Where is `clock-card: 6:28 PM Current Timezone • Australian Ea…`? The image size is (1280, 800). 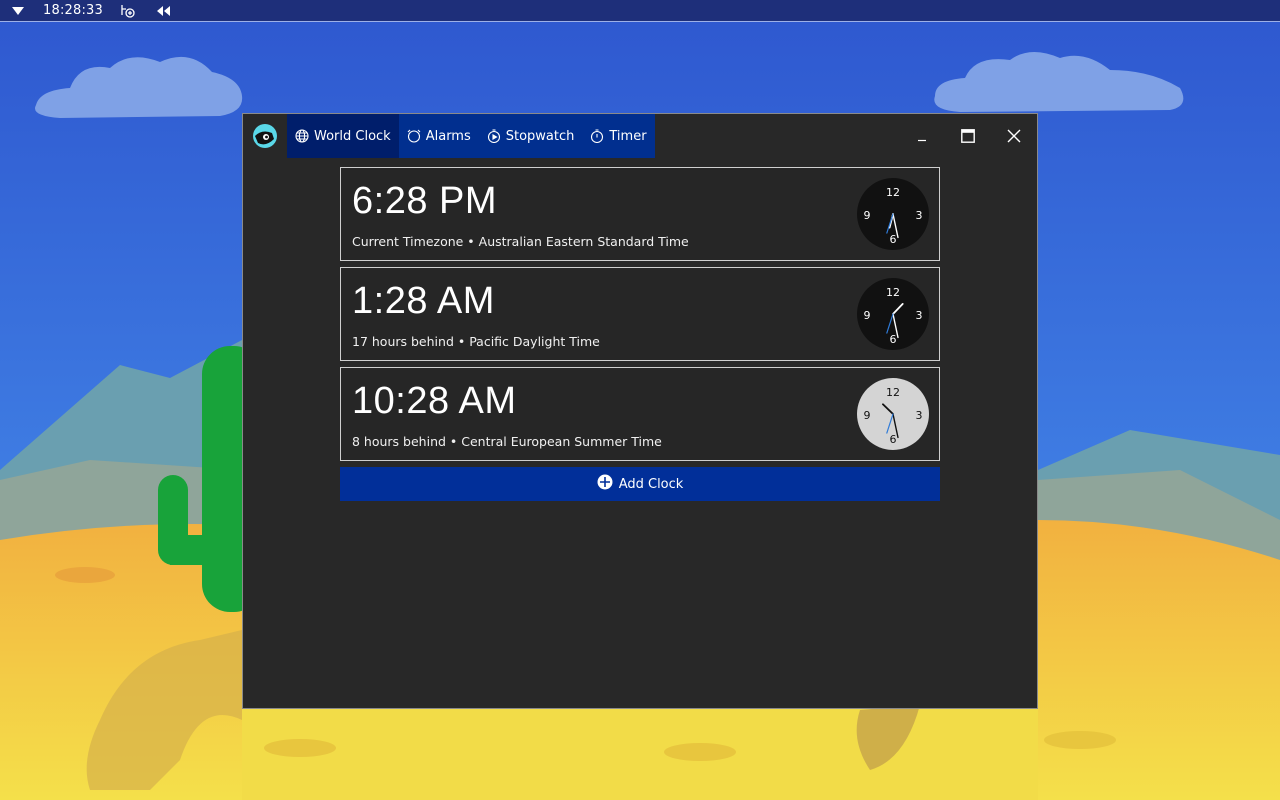 clock-card: 6:28 PM Current Timezone • Australian Ea… is located at coordinates (640, 214).